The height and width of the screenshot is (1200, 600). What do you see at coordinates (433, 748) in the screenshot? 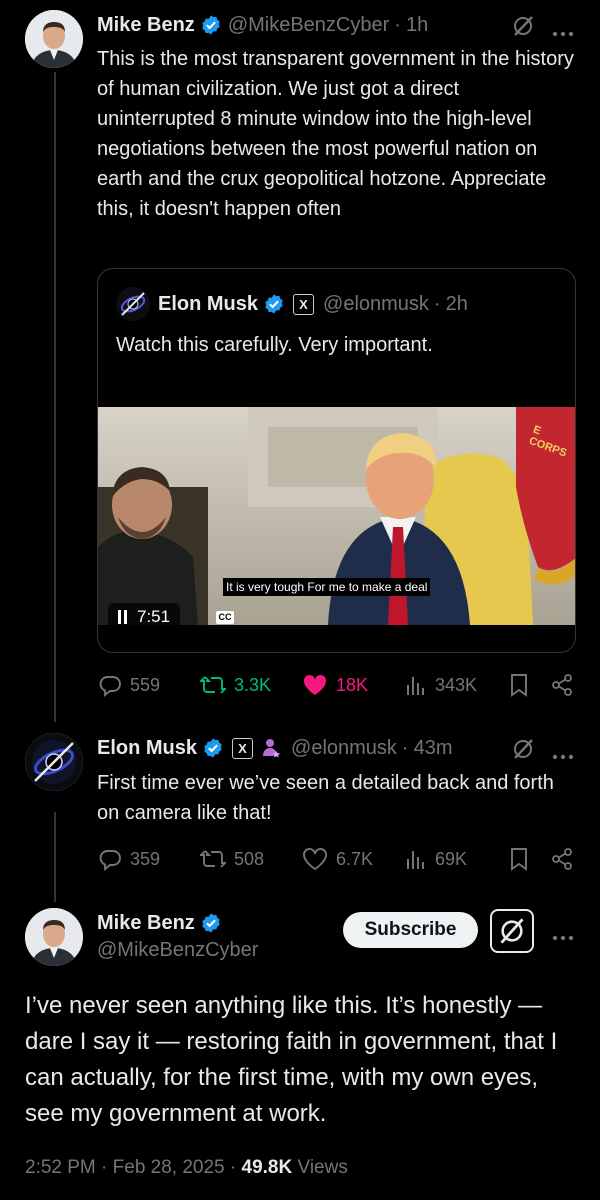
I see `tweet-time: 43m` at bounding box center [433, 748].